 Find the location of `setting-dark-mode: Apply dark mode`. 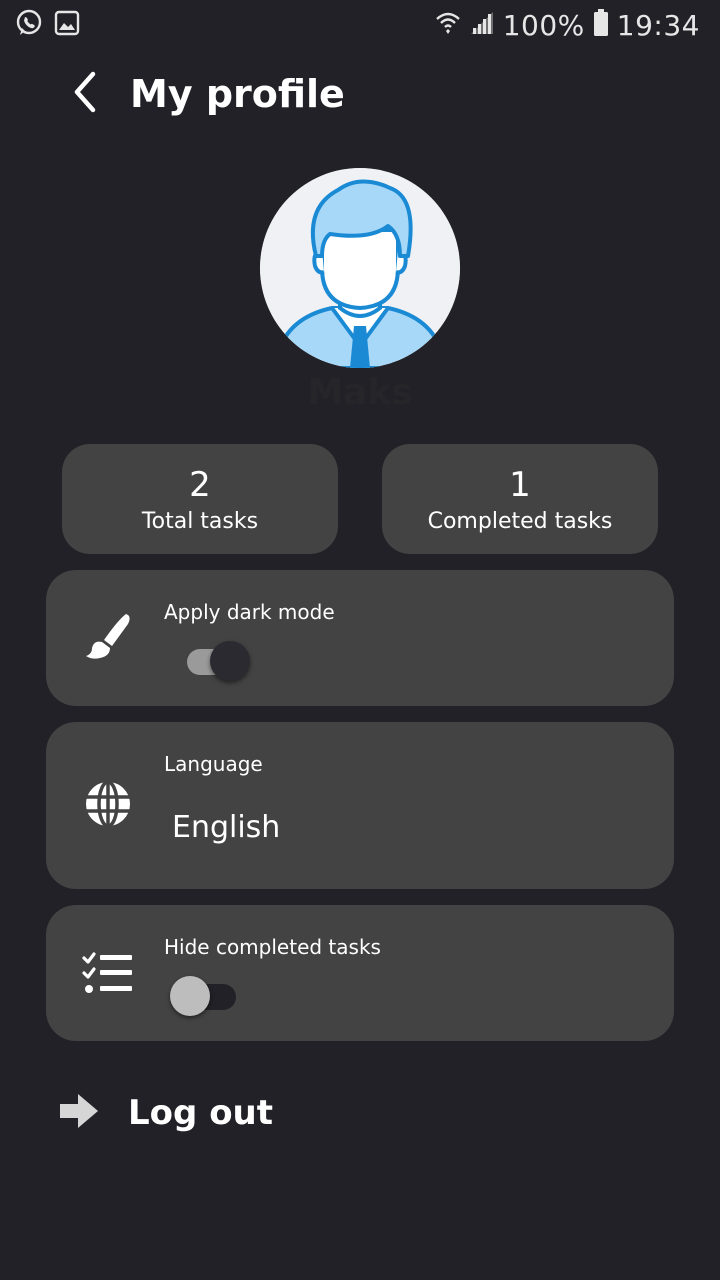

setting-dark-mode: Apply dark mode is located at coordinates (360, 638).